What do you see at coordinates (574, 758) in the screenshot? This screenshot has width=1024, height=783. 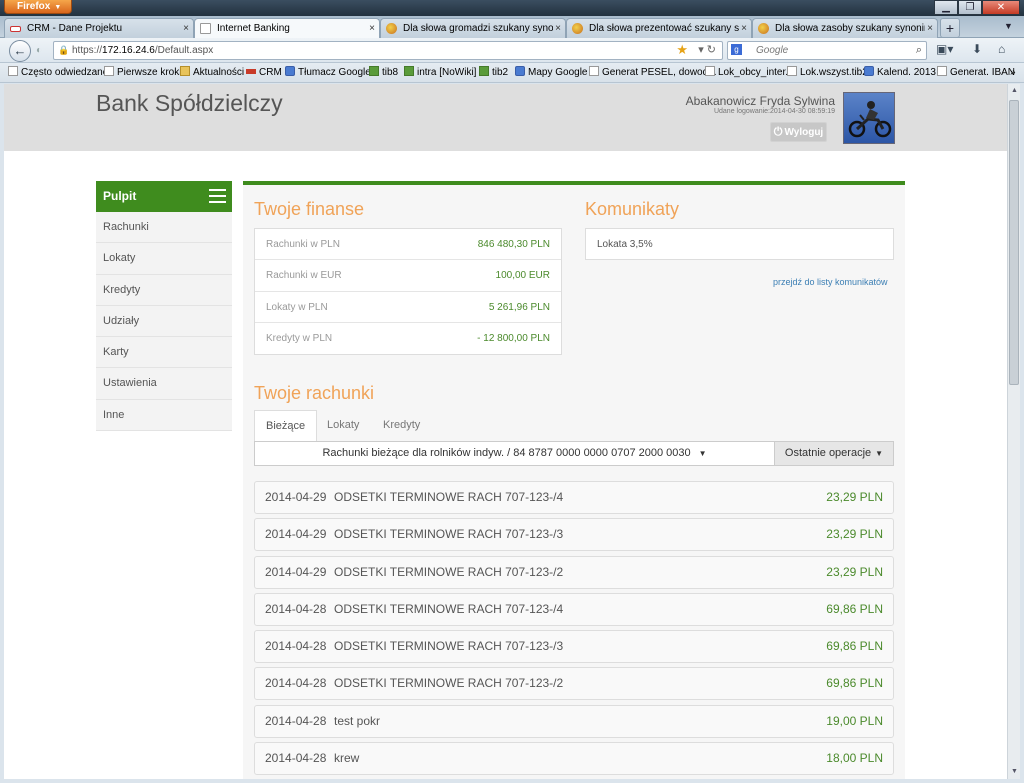 I see `operation-row: 2014-04-28 krew 18,00 PLN` at bounding box center [574, 758].